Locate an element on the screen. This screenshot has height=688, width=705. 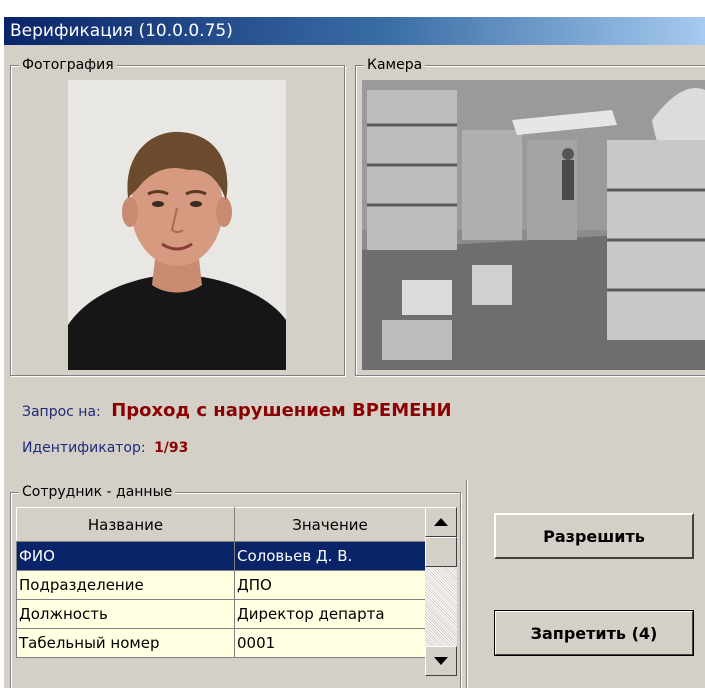
scroll-up-button is located at coordinates (441, 522).